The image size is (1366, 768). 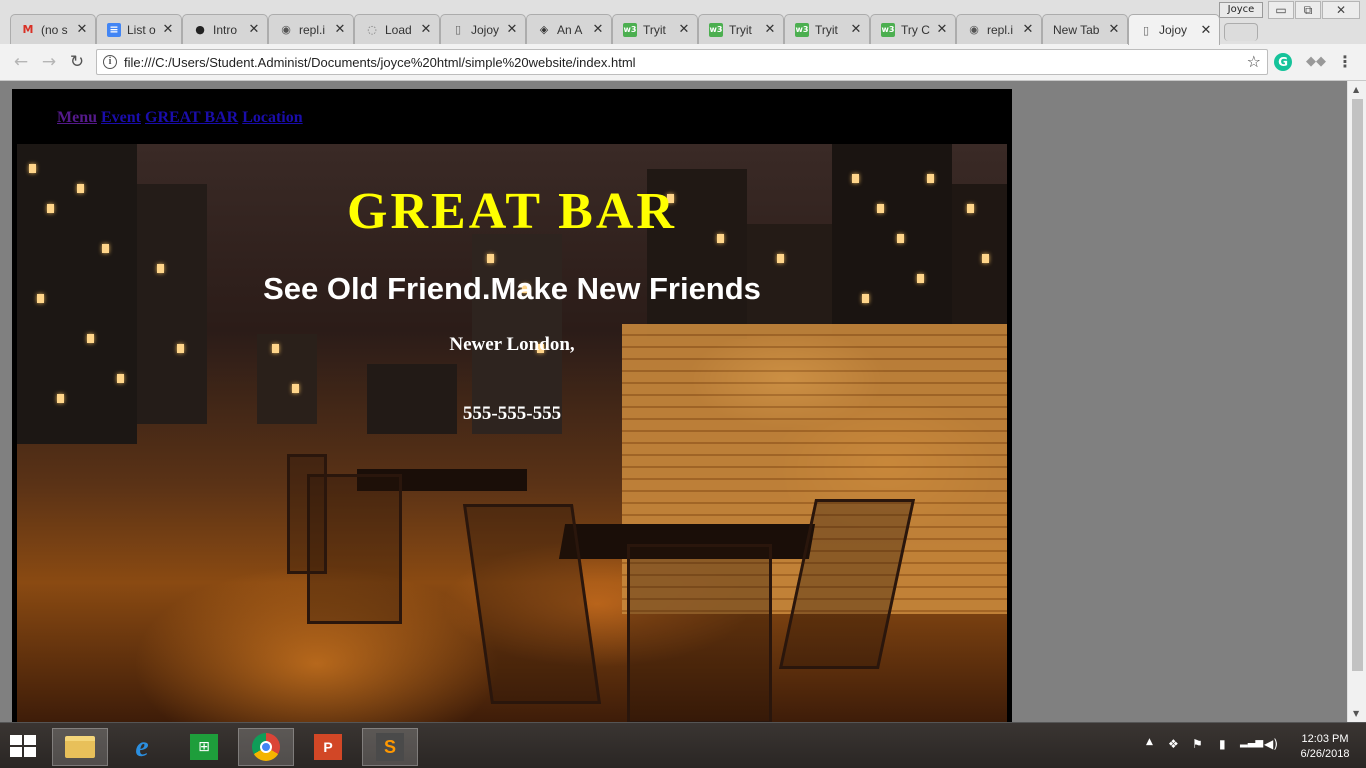 What do you see at coordinates (1341, 10) in the screenshot?
I see `close-window-button: ✕` at bounding box center [1341, 10].